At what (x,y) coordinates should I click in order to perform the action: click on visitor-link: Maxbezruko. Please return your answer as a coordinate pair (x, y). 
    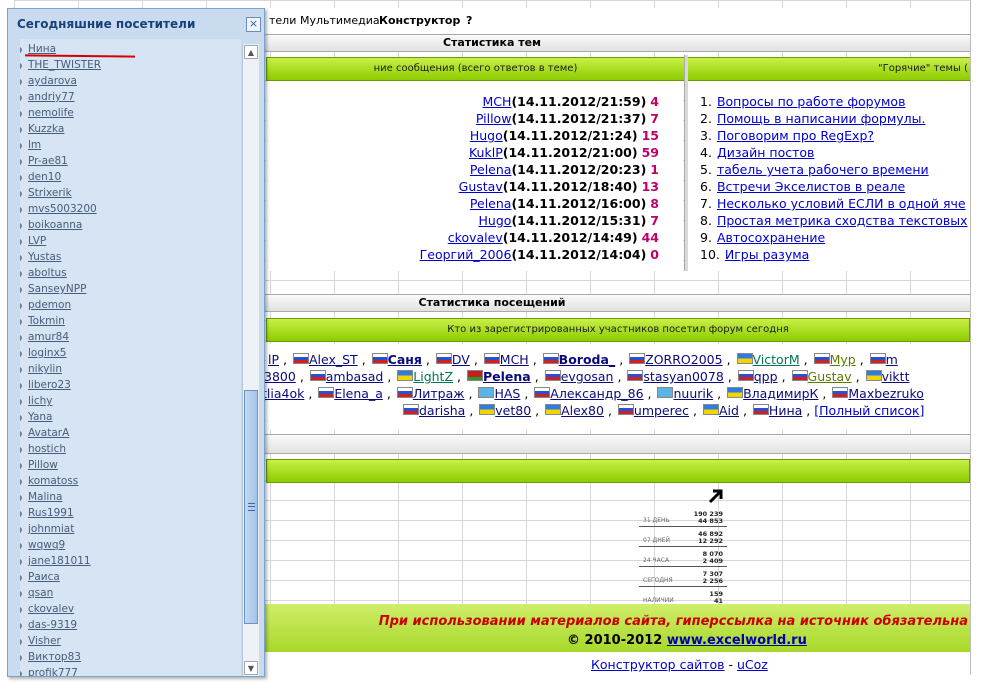
    Looking at the image, I should click on (886, 393).